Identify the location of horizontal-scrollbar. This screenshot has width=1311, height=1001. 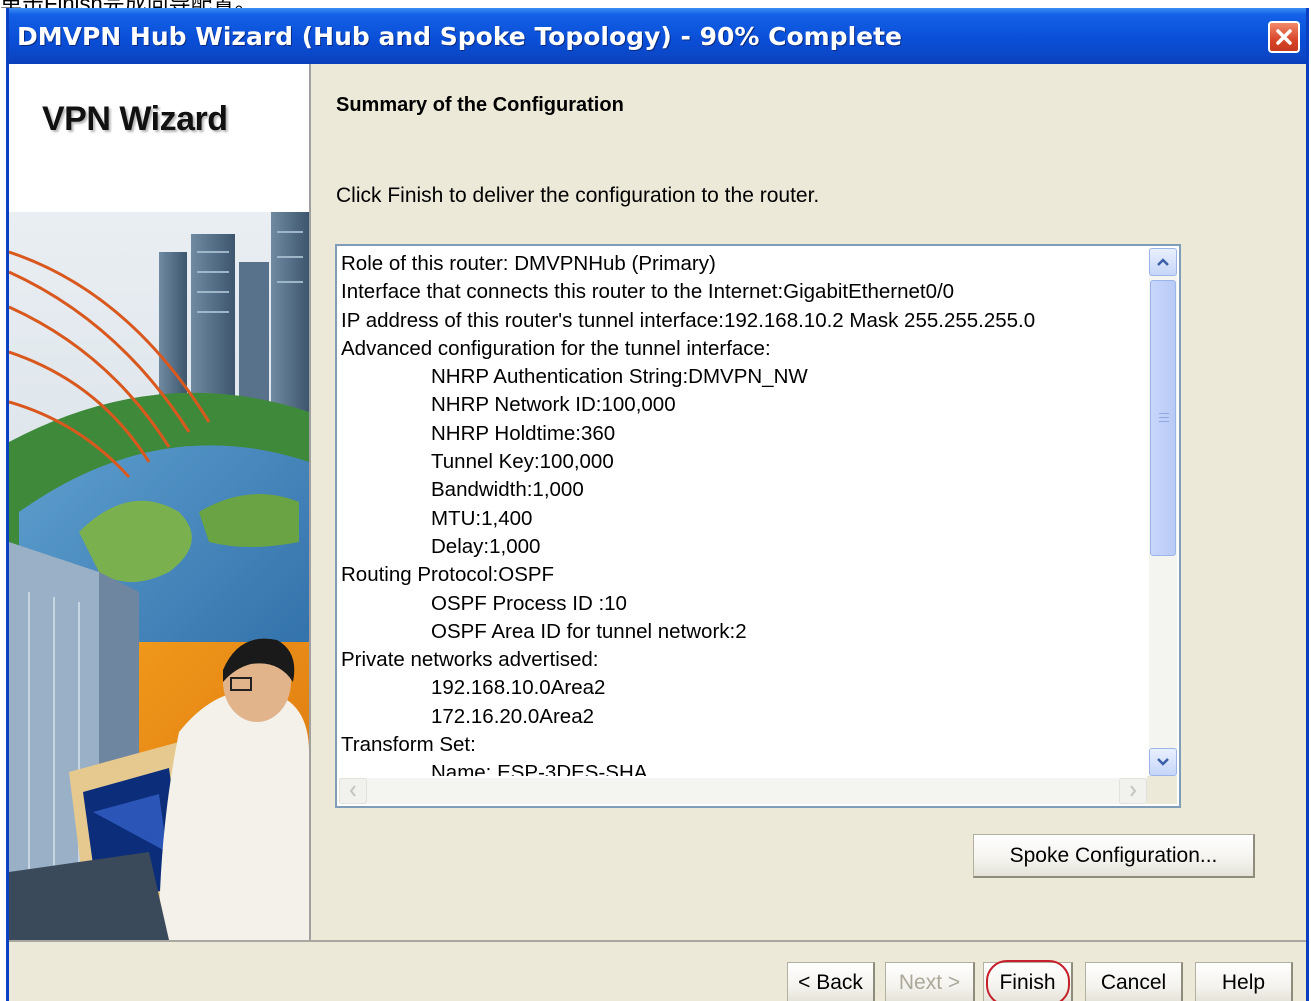
(743, 791).